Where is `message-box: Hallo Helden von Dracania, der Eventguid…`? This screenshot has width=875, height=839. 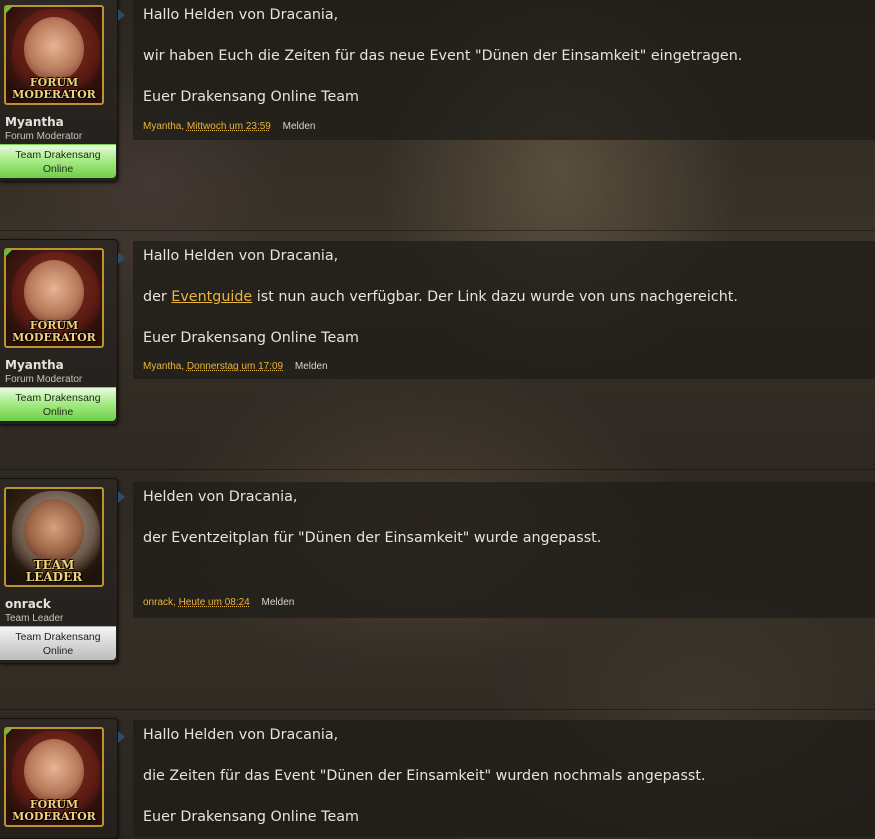
message-box: Hallo Helden von Dracania, der Eventguid… is located at coordinates (504, 310).